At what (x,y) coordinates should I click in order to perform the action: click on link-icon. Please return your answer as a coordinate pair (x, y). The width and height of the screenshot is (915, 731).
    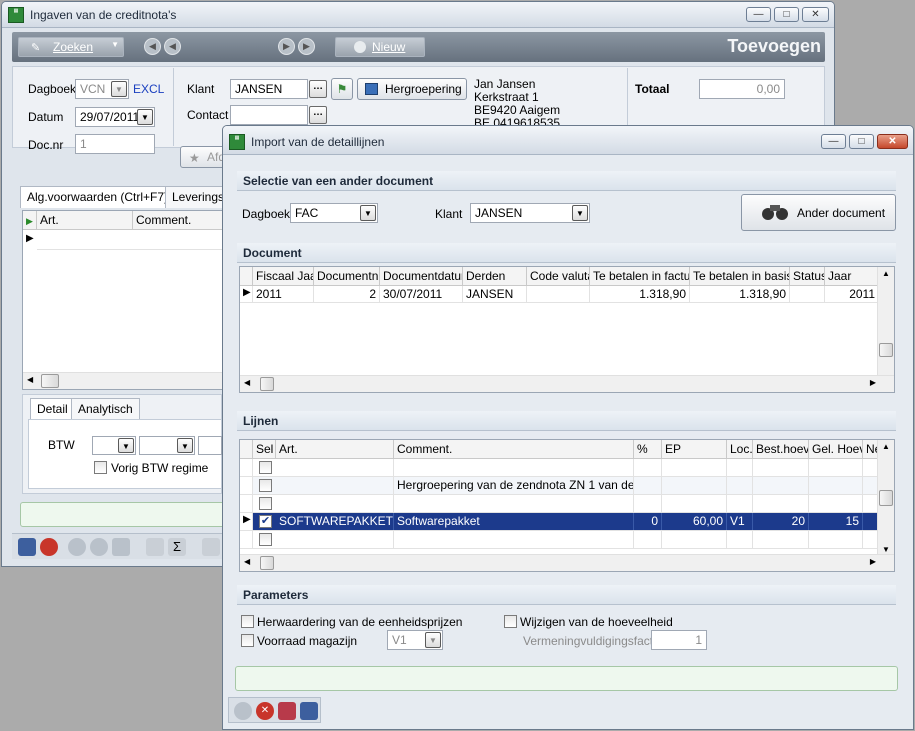
    Looking at the image, I should click on (243, 711).